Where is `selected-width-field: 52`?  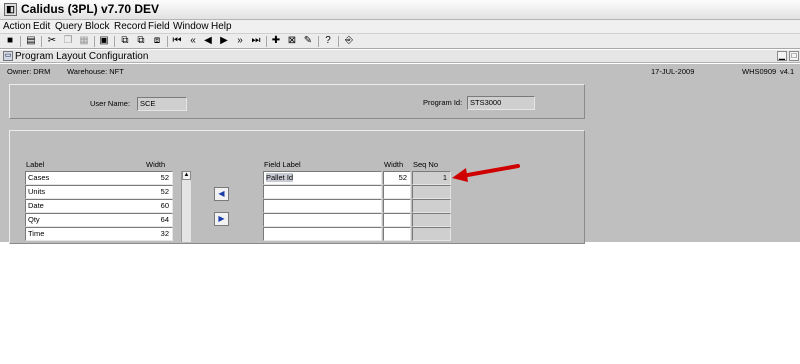 selected-width-field: 52 is located at coordinates (397, 178).